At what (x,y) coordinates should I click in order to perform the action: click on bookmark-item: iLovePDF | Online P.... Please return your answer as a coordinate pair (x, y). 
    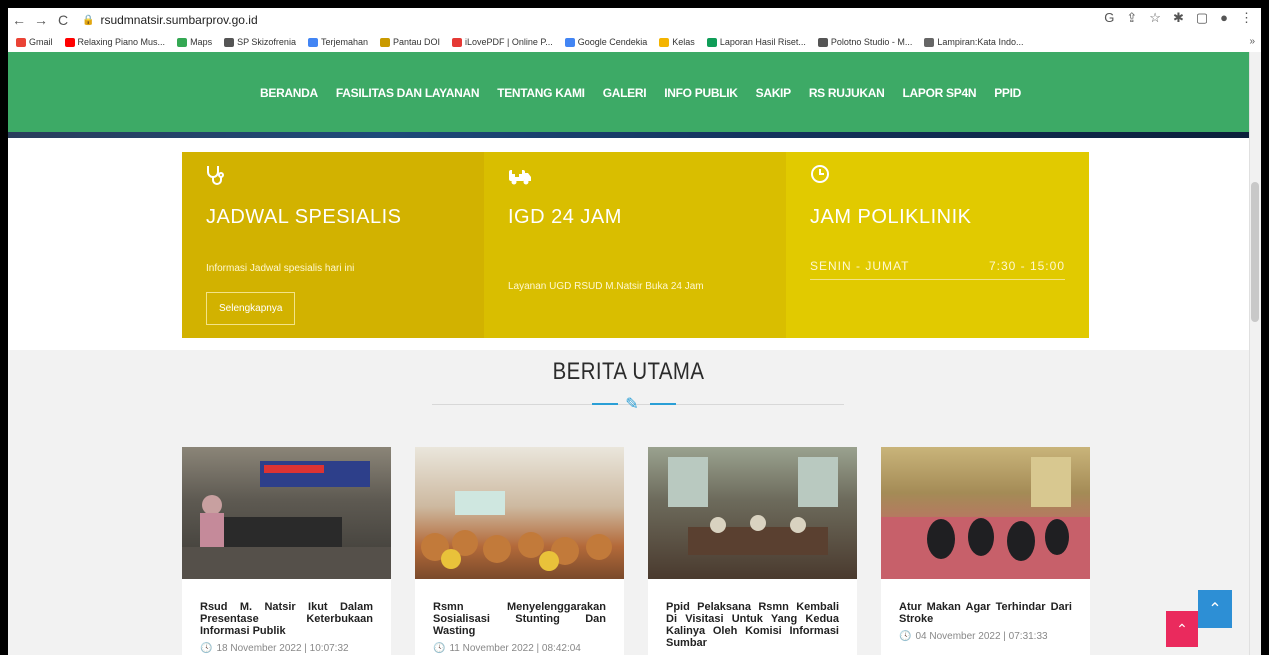
    Looking at the image, I should click on (502, 42).